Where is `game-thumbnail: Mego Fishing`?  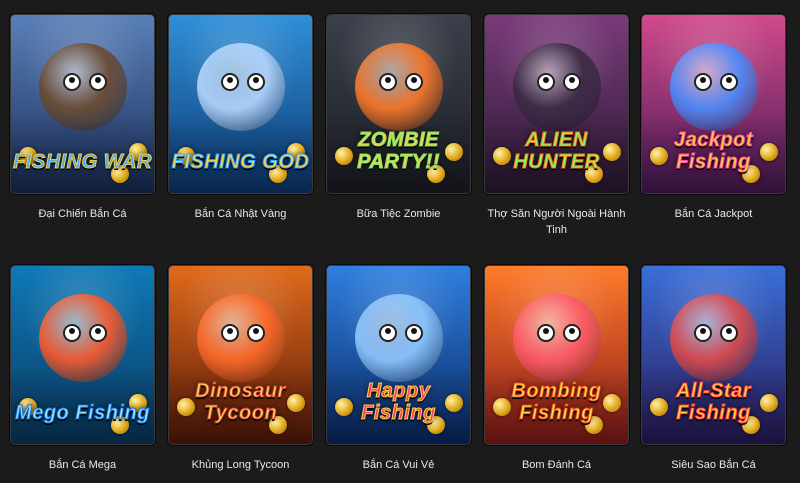 game-thumbnail: Mego Fishing is located at coordinates (82, 355).